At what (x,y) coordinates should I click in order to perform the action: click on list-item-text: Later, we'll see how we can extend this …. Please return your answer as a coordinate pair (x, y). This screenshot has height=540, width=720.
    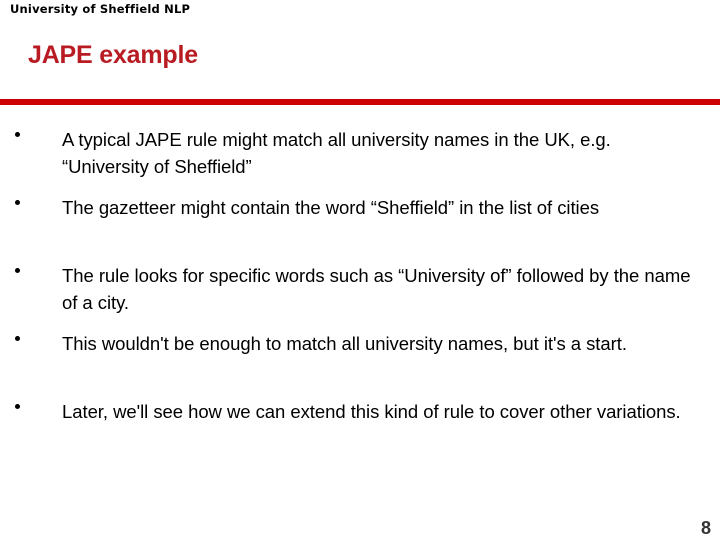
    Looking at the image, I should click on (371, 411).